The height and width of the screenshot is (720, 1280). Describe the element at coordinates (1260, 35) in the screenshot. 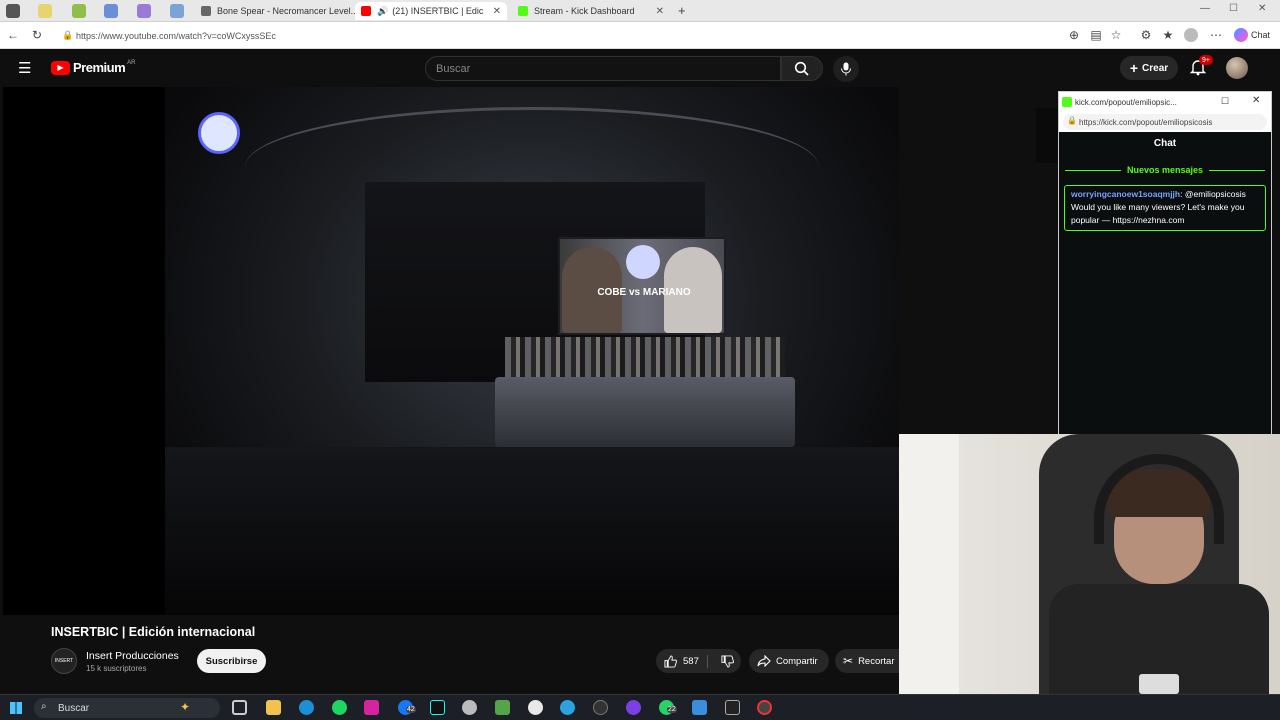

I see `chat-button: Chat` at that location.